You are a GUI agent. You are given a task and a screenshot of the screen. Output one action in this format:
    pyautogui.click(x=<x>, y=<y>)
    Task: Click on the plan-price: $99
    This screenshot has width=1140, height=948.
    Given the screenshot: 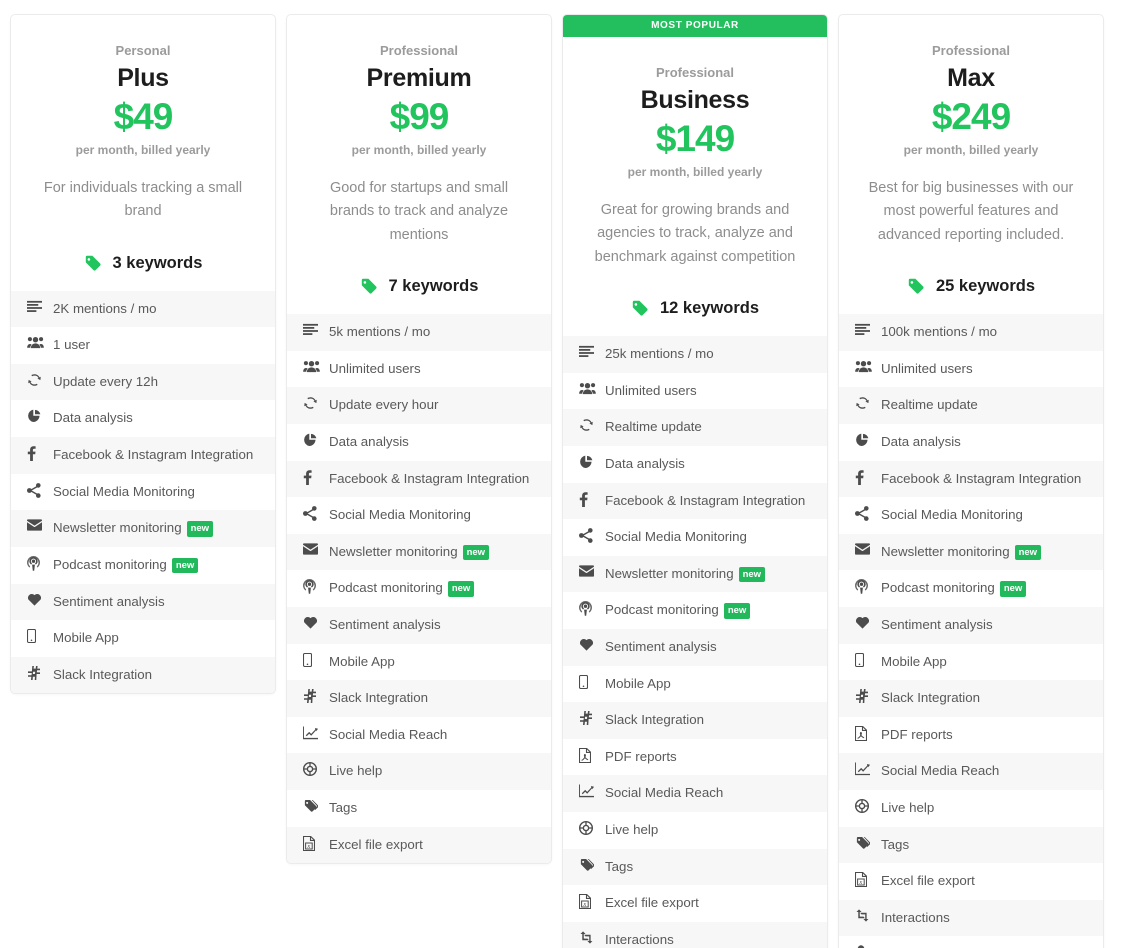 What is the action you would take?
    pyautogui.click(x=419, y=116)
    